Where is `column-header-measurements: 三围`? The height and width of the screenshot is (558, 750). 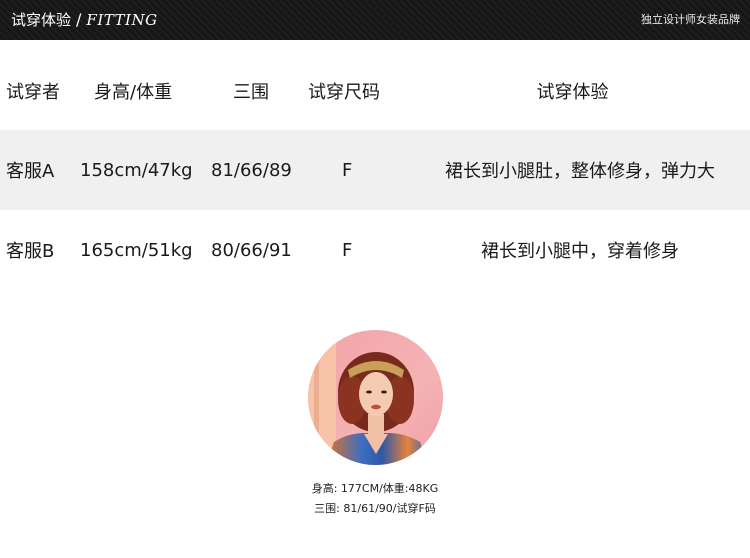 column-header-measurements: 三围 is located at coordinates (251, 92).